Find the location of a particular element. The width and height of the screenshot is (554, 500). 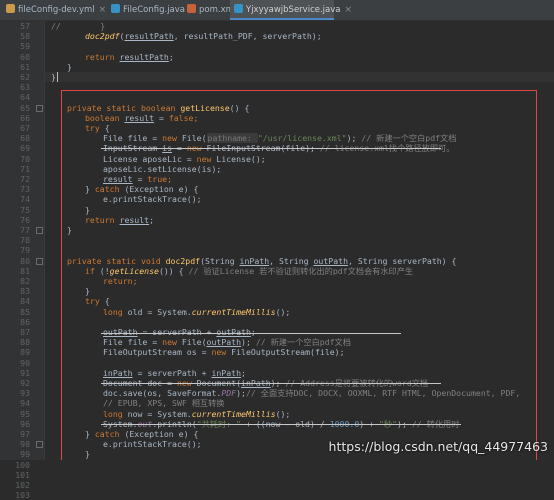

line-number: 64 is located at coordinates (15, 97).